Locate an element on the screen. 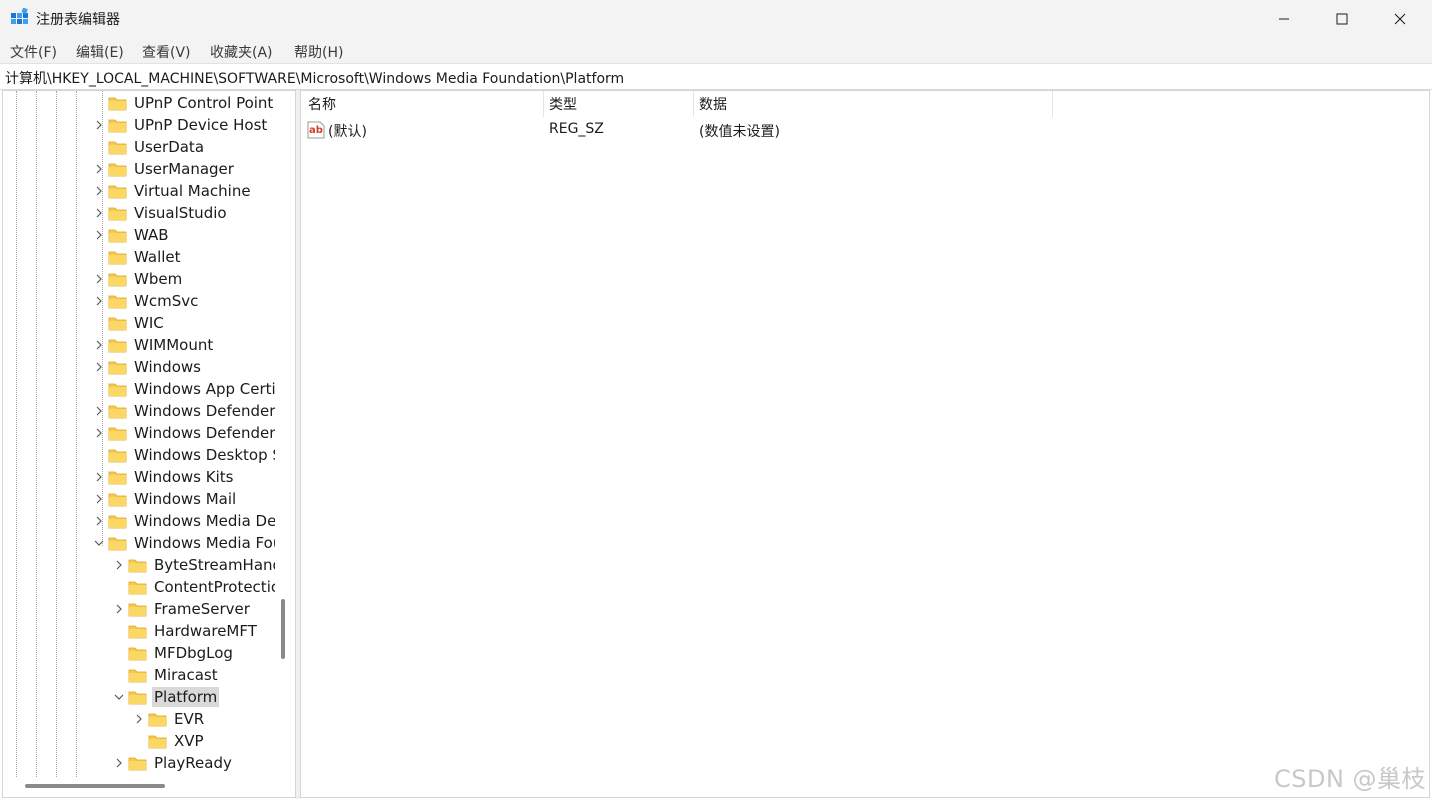 This screenshot has height=799, width=1432. menu-file: 文件(F) is located at coordinates (33, 52).